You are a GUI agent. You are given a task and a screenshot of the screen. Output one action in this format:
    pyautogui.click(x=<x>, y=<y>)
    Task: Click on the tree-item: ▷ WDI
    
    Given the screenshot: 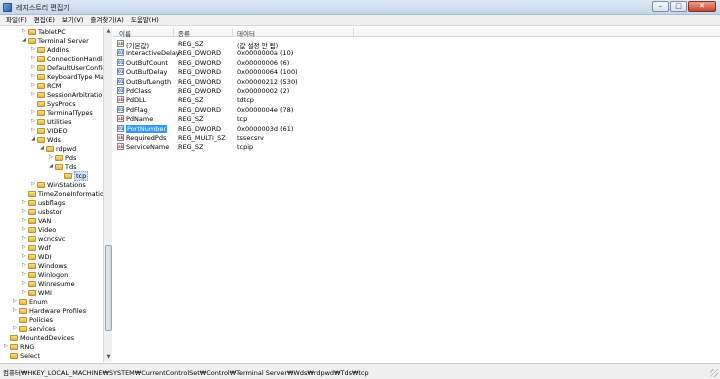 What is the action you would take?
    pyautogui.click(x=36, y=256)
    